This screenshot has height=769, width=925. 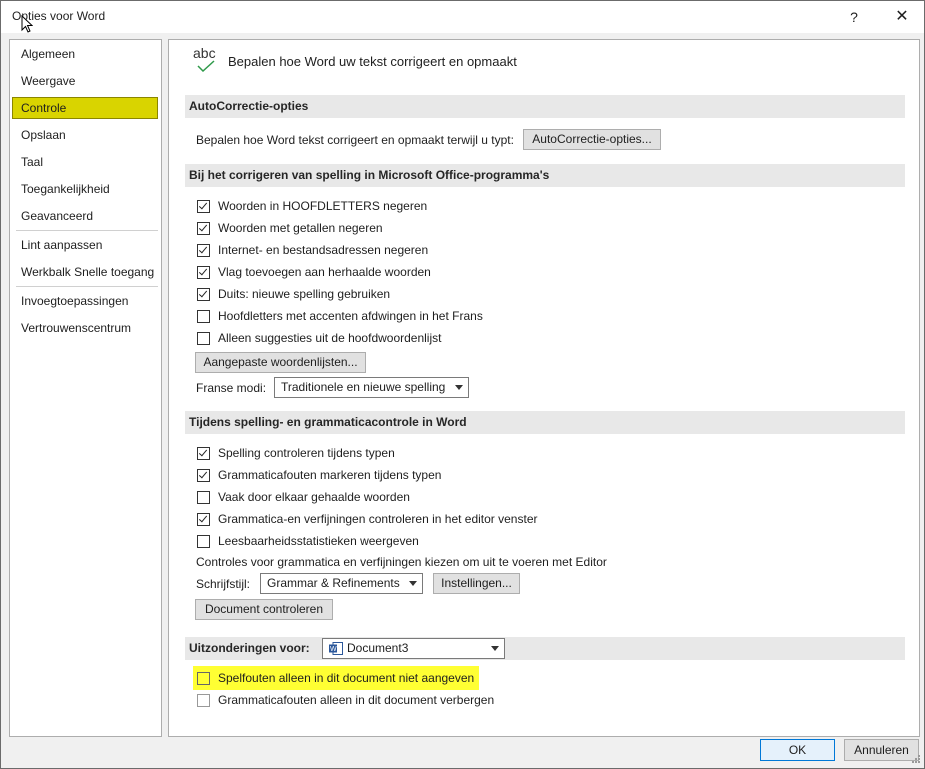 What do you see at coordinates (413, 648) in the screenshot?
I see `exceptions-document-select: W Document3` at bounding box center [413, 648].